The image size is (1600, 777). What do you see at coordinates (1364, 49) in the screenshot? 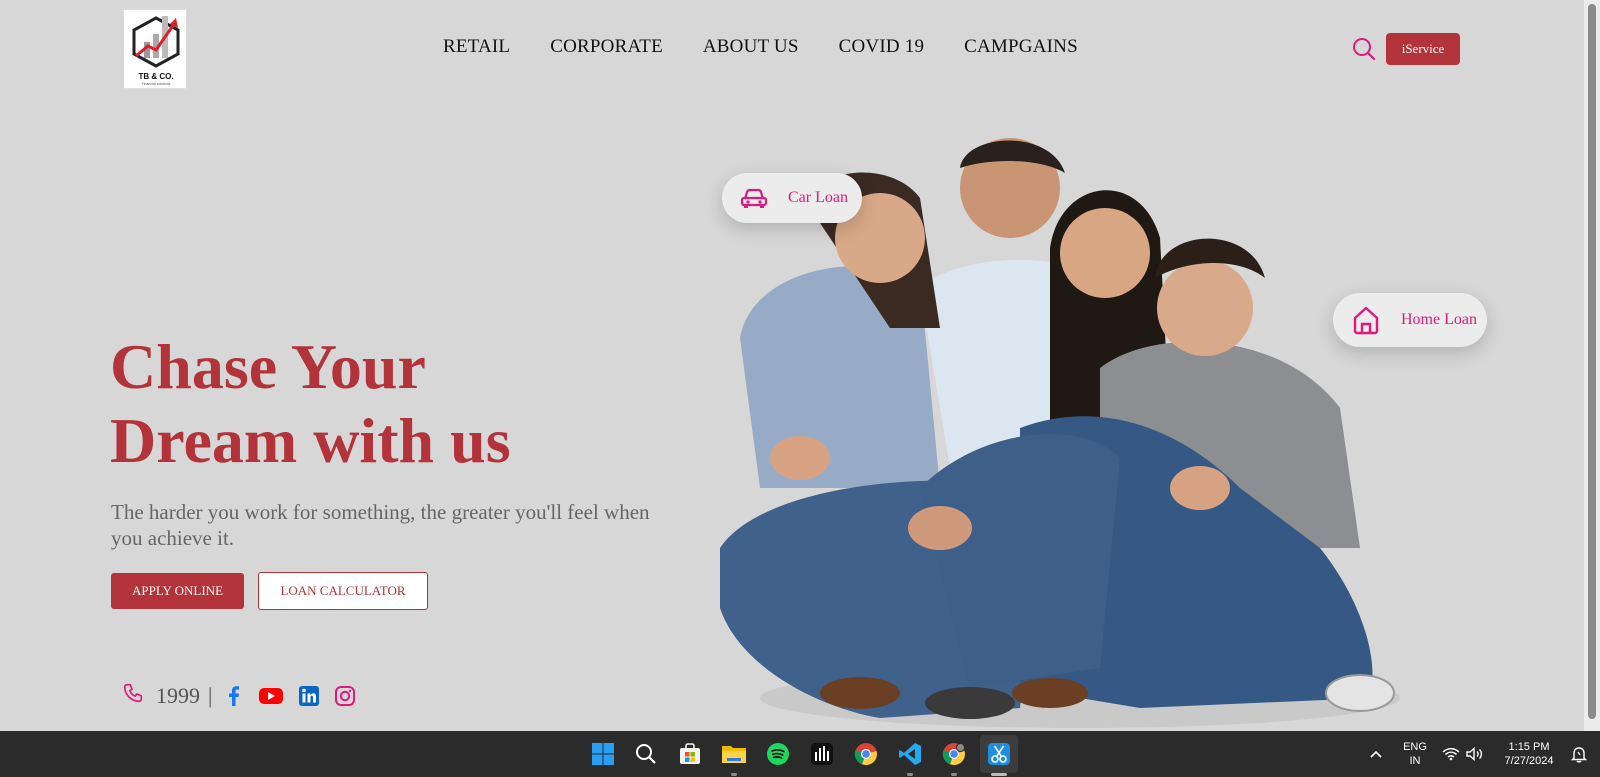
I see `search-icon` at bounding box center [1364, 49].